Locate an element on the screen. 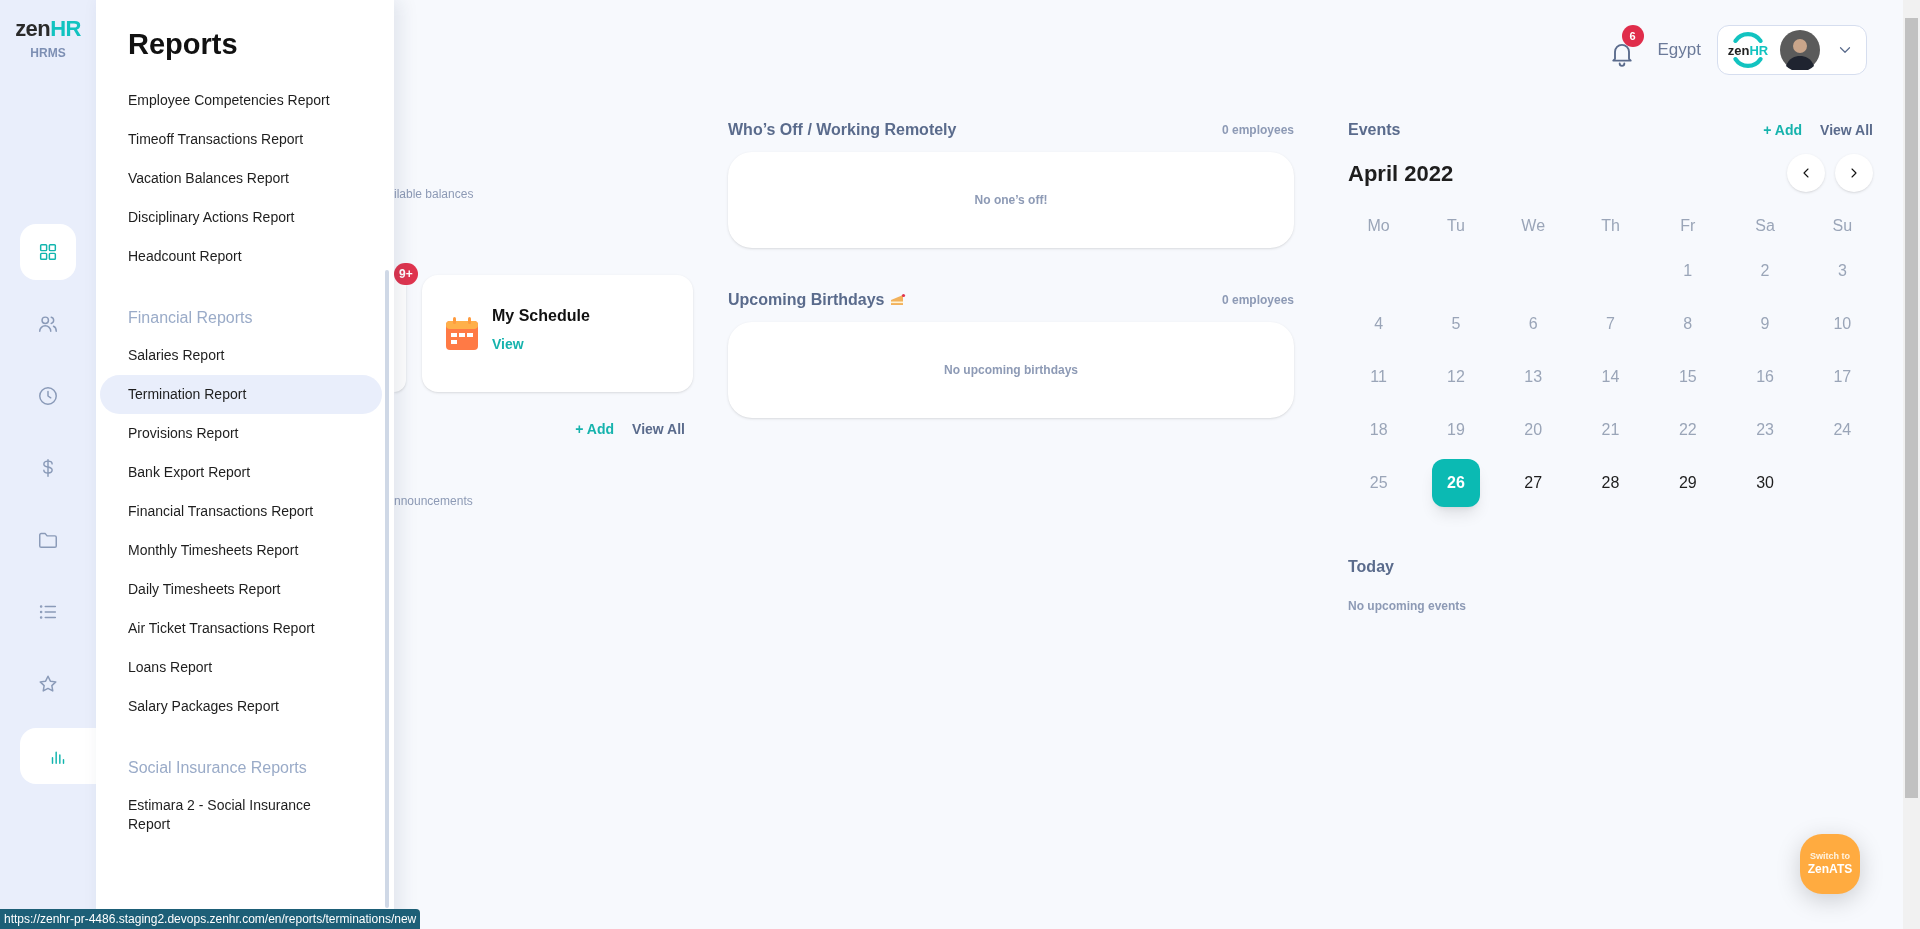 This screenshot has width=1920, height=929. calendar-day: 10 is located at coordinates (1842, 323).